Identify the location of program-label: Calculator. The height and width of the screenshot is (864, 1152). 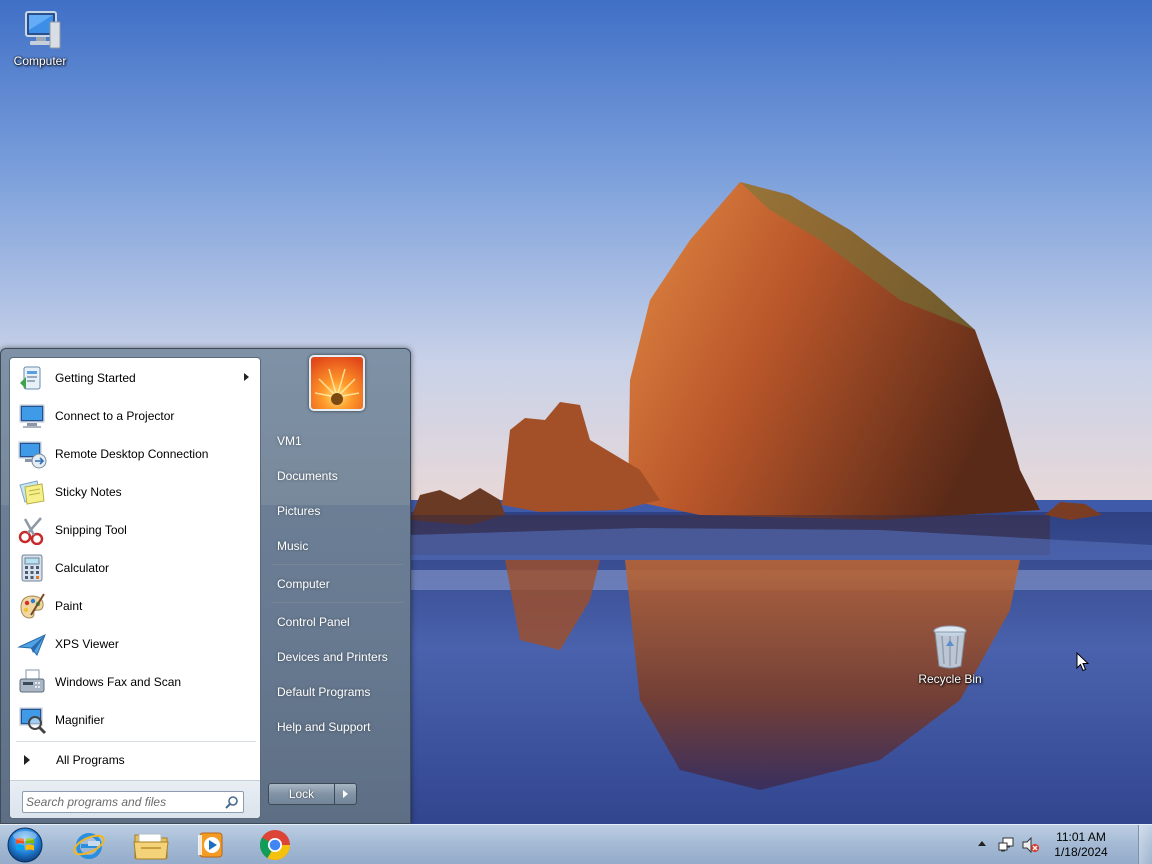
(82, 568).